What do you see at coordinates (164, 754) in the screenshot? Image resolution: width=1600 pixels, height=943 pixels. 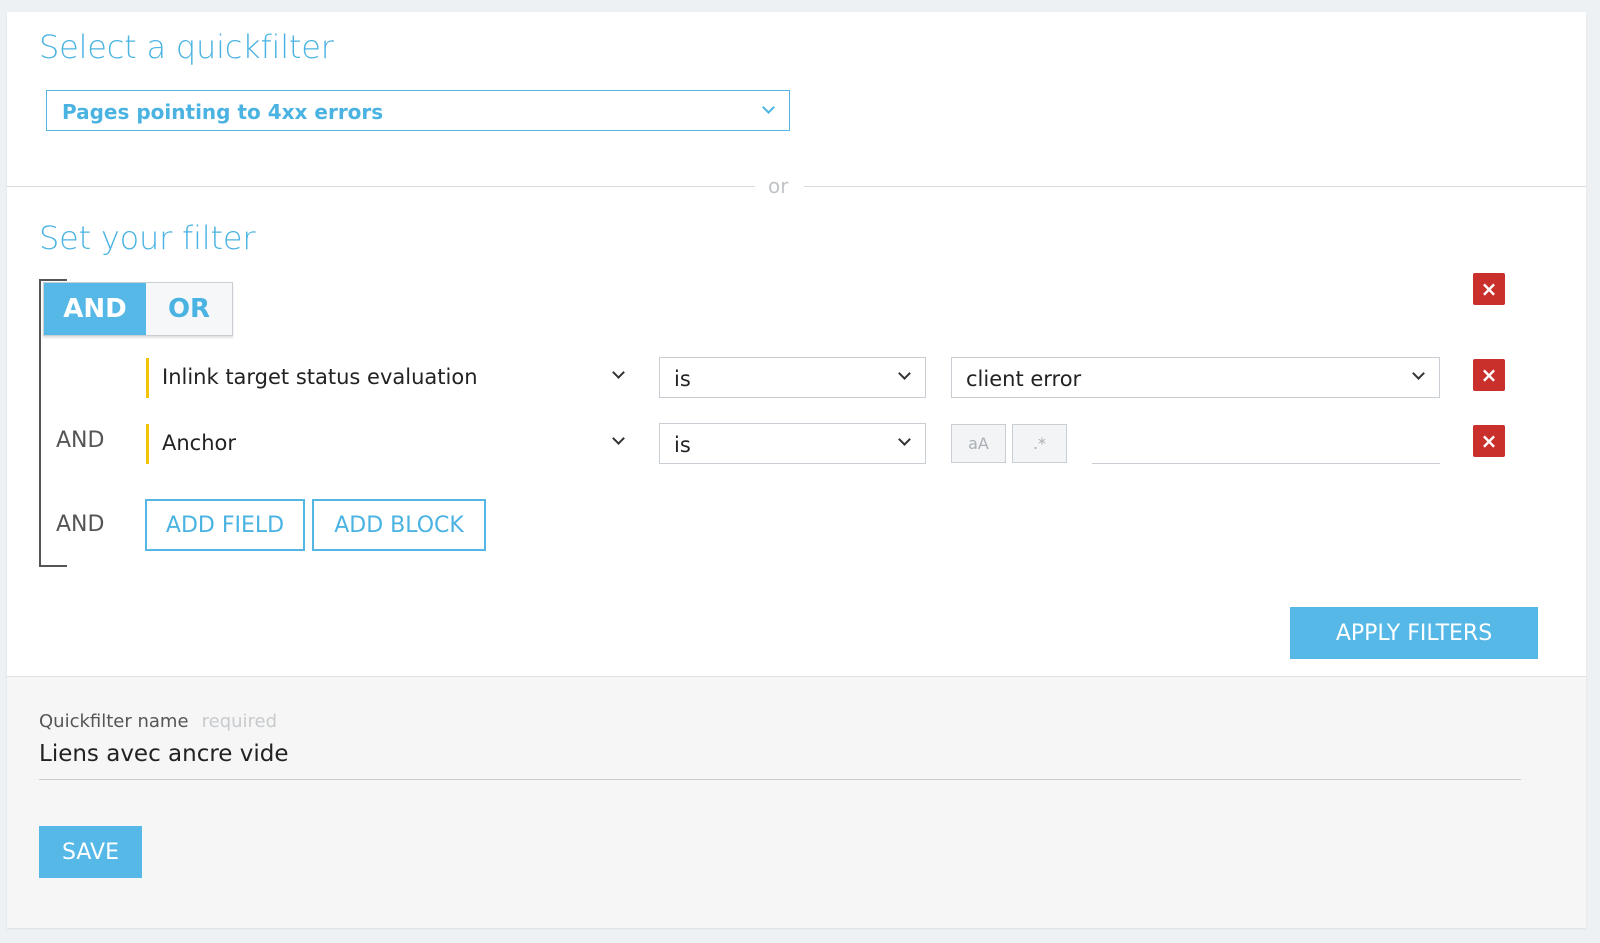 I see `quickfilter-name-value: Liens avec ancre vide` at bounding box center [164, 754].